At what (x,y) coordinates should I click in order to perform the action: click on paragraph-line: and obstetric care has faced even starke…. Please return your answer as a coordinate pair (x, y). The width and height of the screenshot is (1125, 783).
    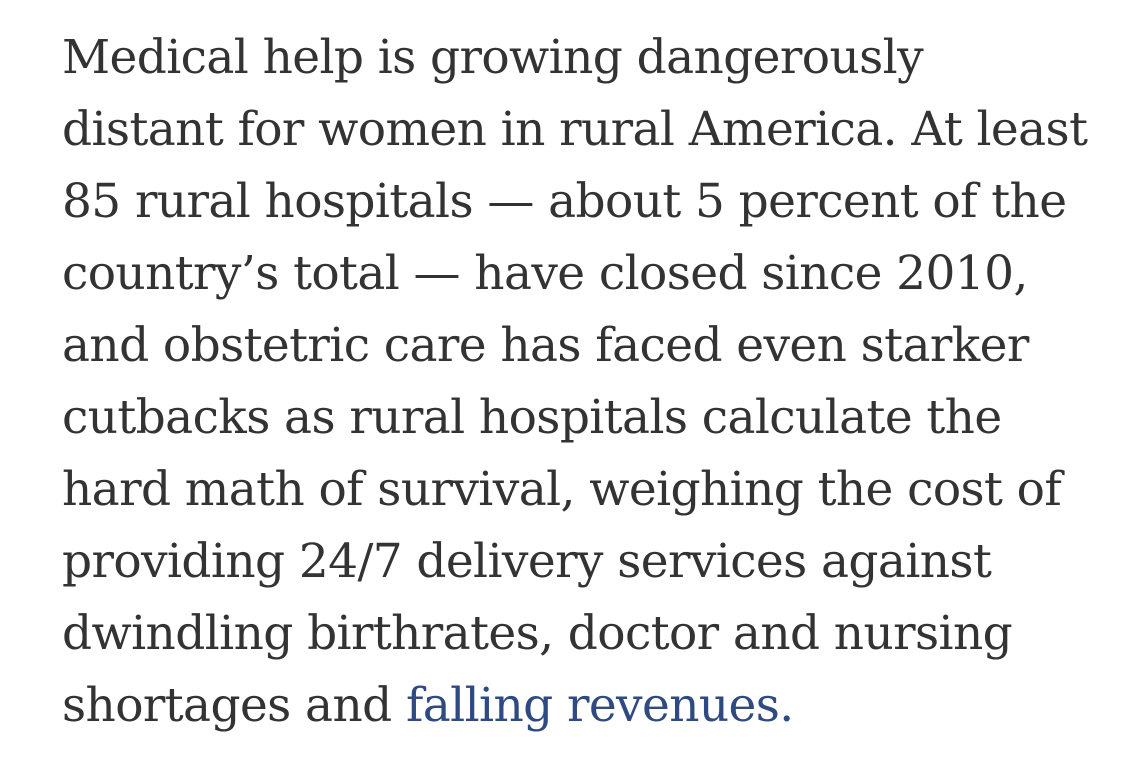
    Looking at the image, I should click on (545, 345).